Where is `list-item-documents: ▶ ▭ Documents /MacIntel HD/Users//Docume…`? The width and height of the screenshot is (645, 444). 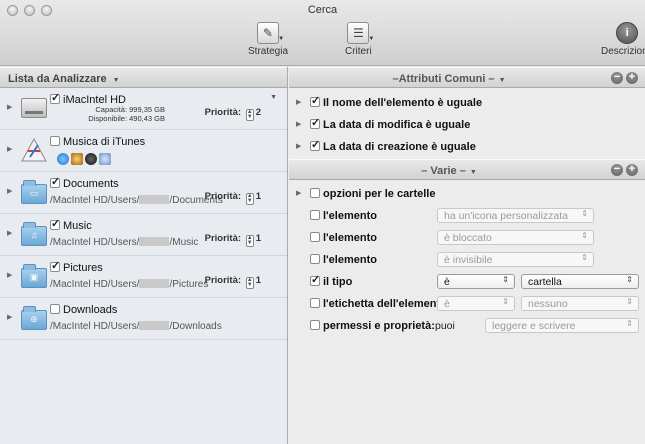
list-item-documents: ▶ ▭ Documents /MacIntel HD/Users//Docume… is located at coordinates (143, 193).